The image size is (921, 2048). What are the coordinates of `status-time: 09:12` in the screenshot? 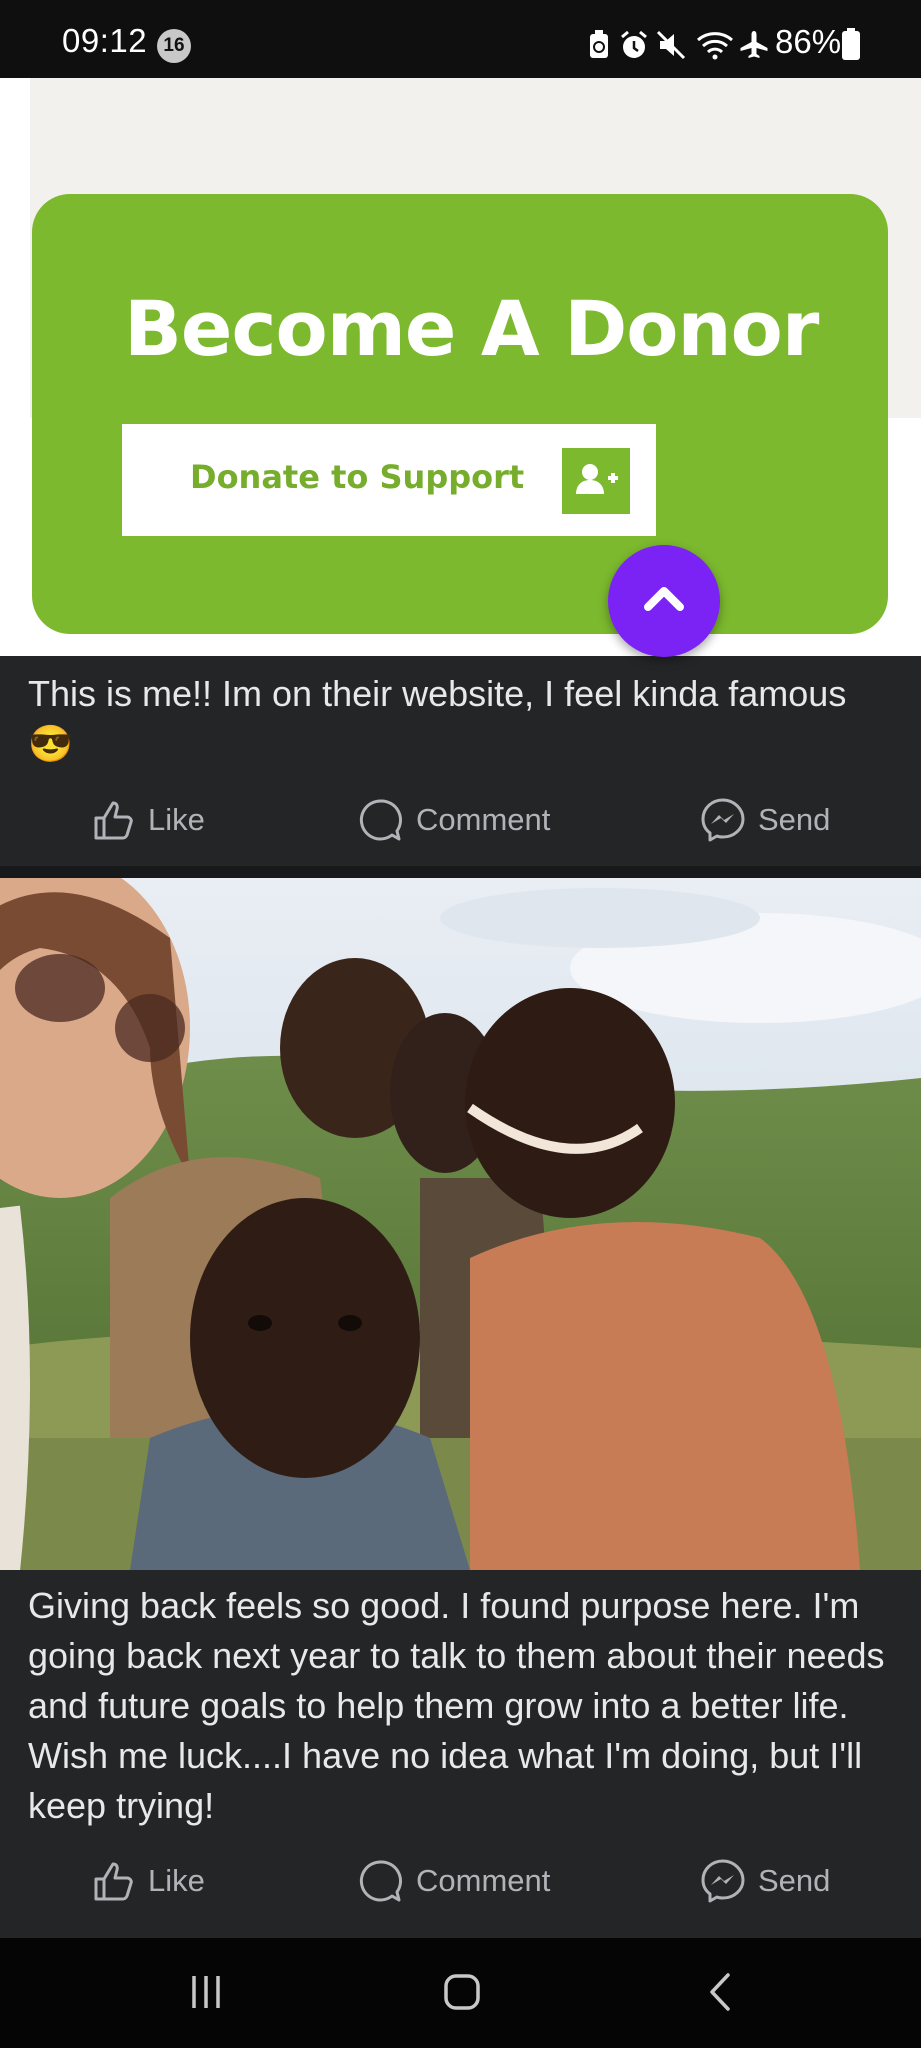 It's located at (105, 40).